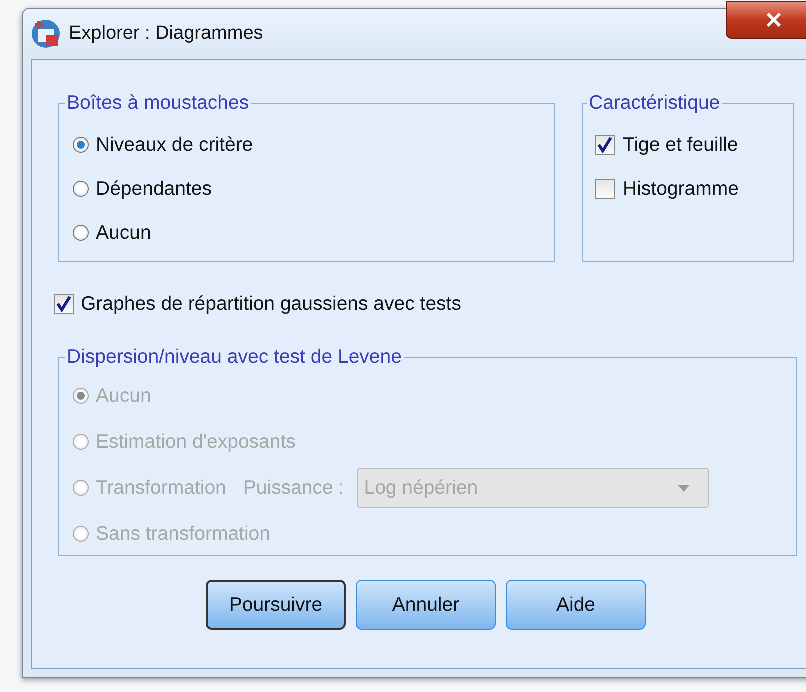 This screenshot has height=692, width=806. Describe the element at coordinates (680, 145) in the screenshot. I see `option-label: Tige et feuille` at that location.